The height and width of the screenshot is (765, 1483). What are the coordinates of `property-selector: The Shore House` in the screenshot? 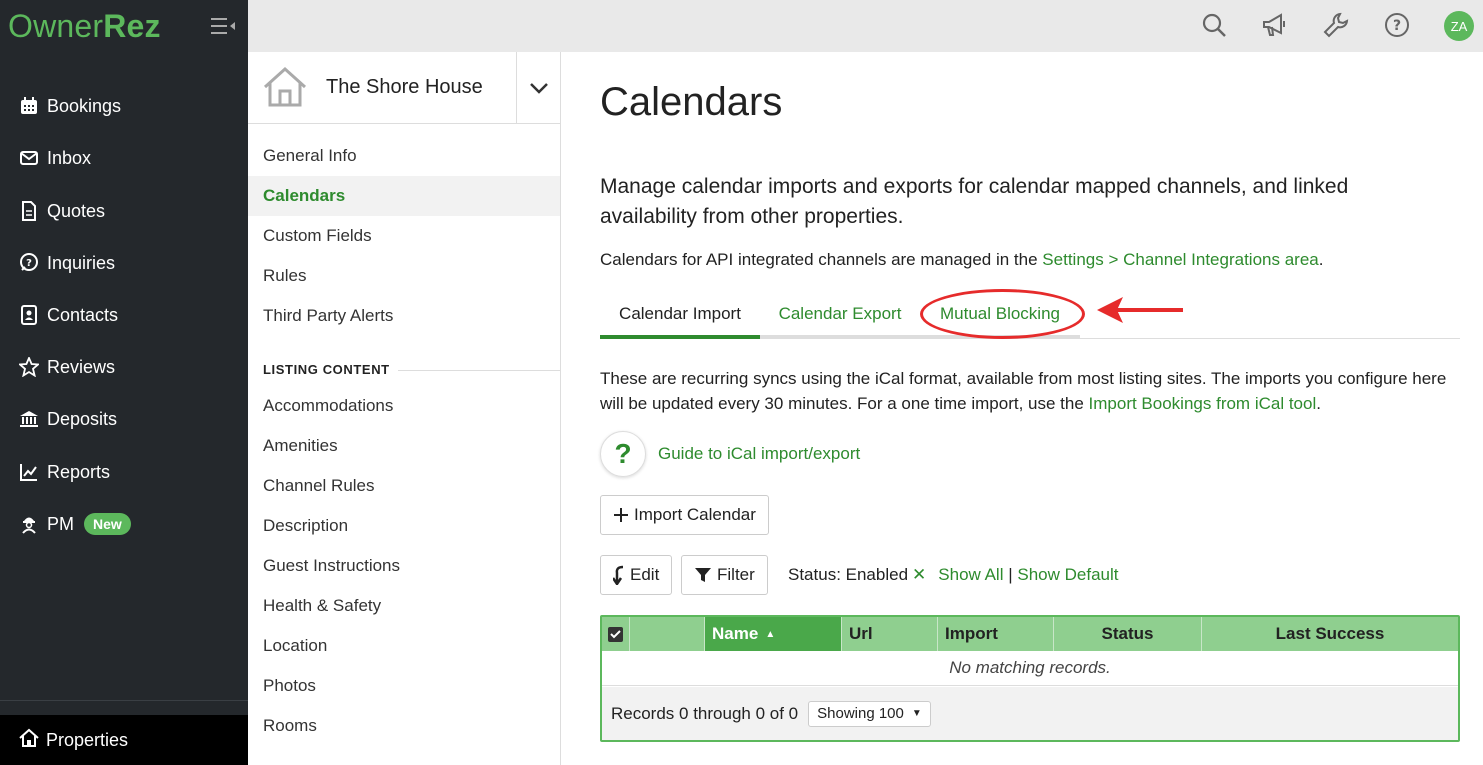 It's located at (404, 88).